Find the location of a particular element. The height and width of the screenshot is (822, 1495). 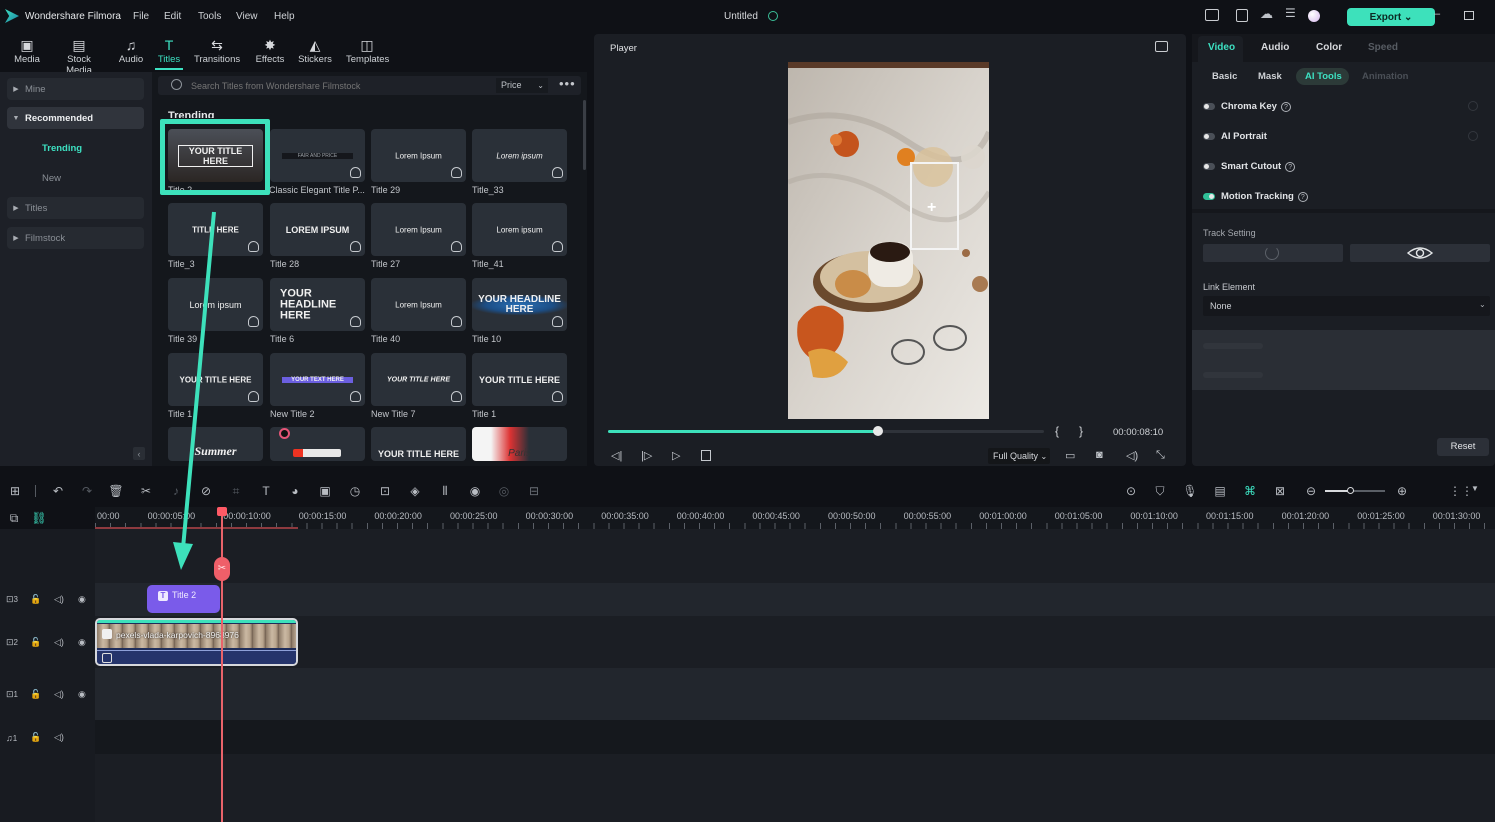

tab-video: Video is located at coordinates (1221, 47).